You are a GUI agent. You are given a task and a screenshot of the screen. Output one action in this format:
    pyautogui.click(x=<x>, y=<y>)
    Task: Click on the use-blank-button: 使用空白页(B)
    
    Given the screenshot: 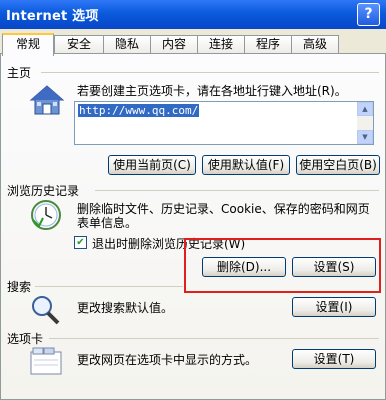 What is the action you would take?
    pyautogui.click(x=338, y=165)
    